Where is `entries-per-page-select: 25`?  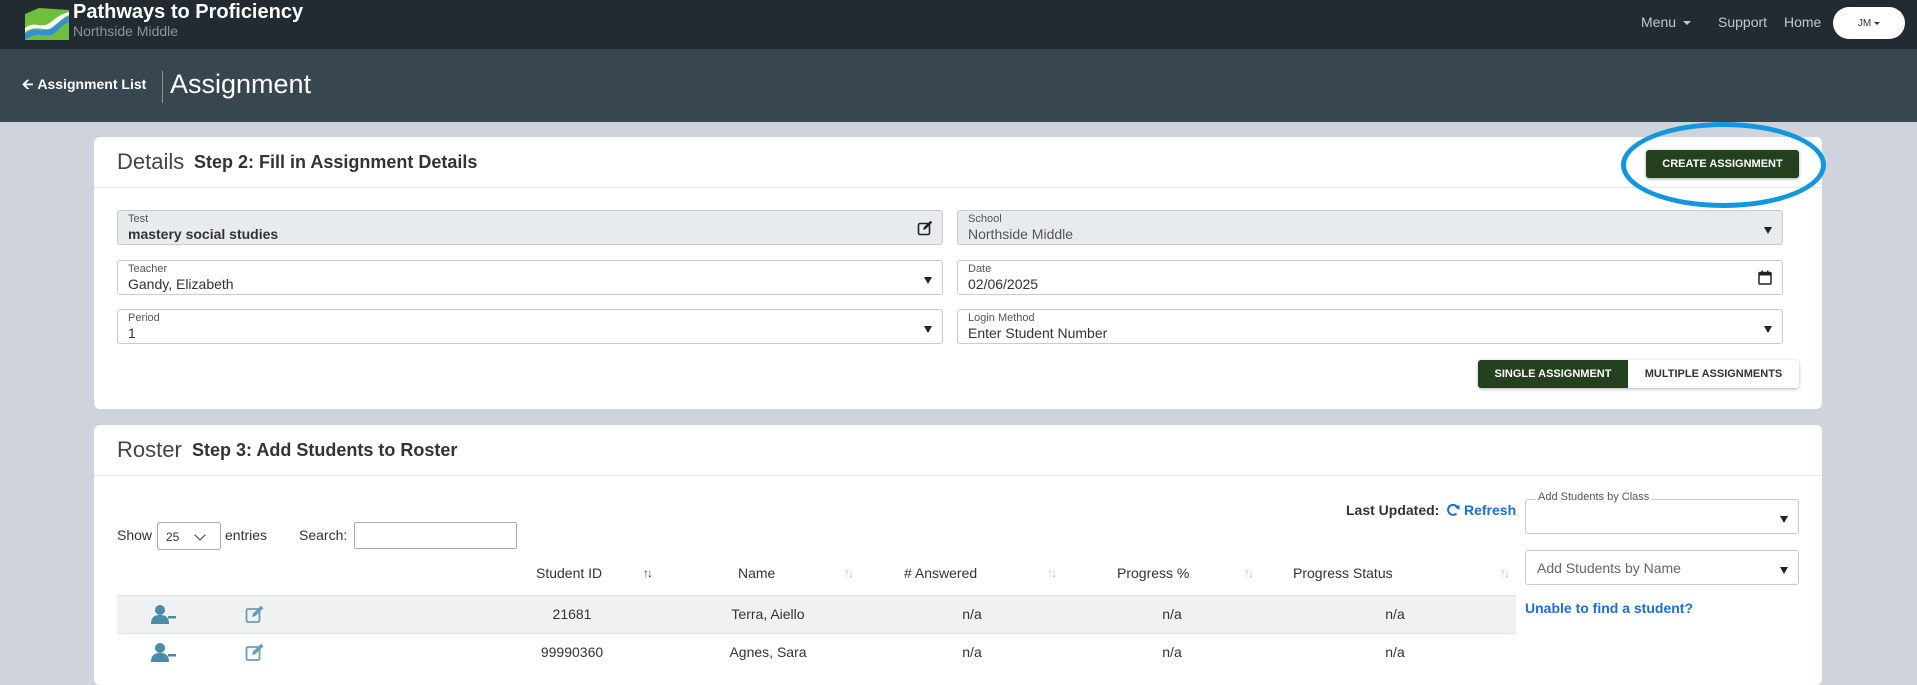
entries-per-page-select: 25 is located at coordinates (189, 536).